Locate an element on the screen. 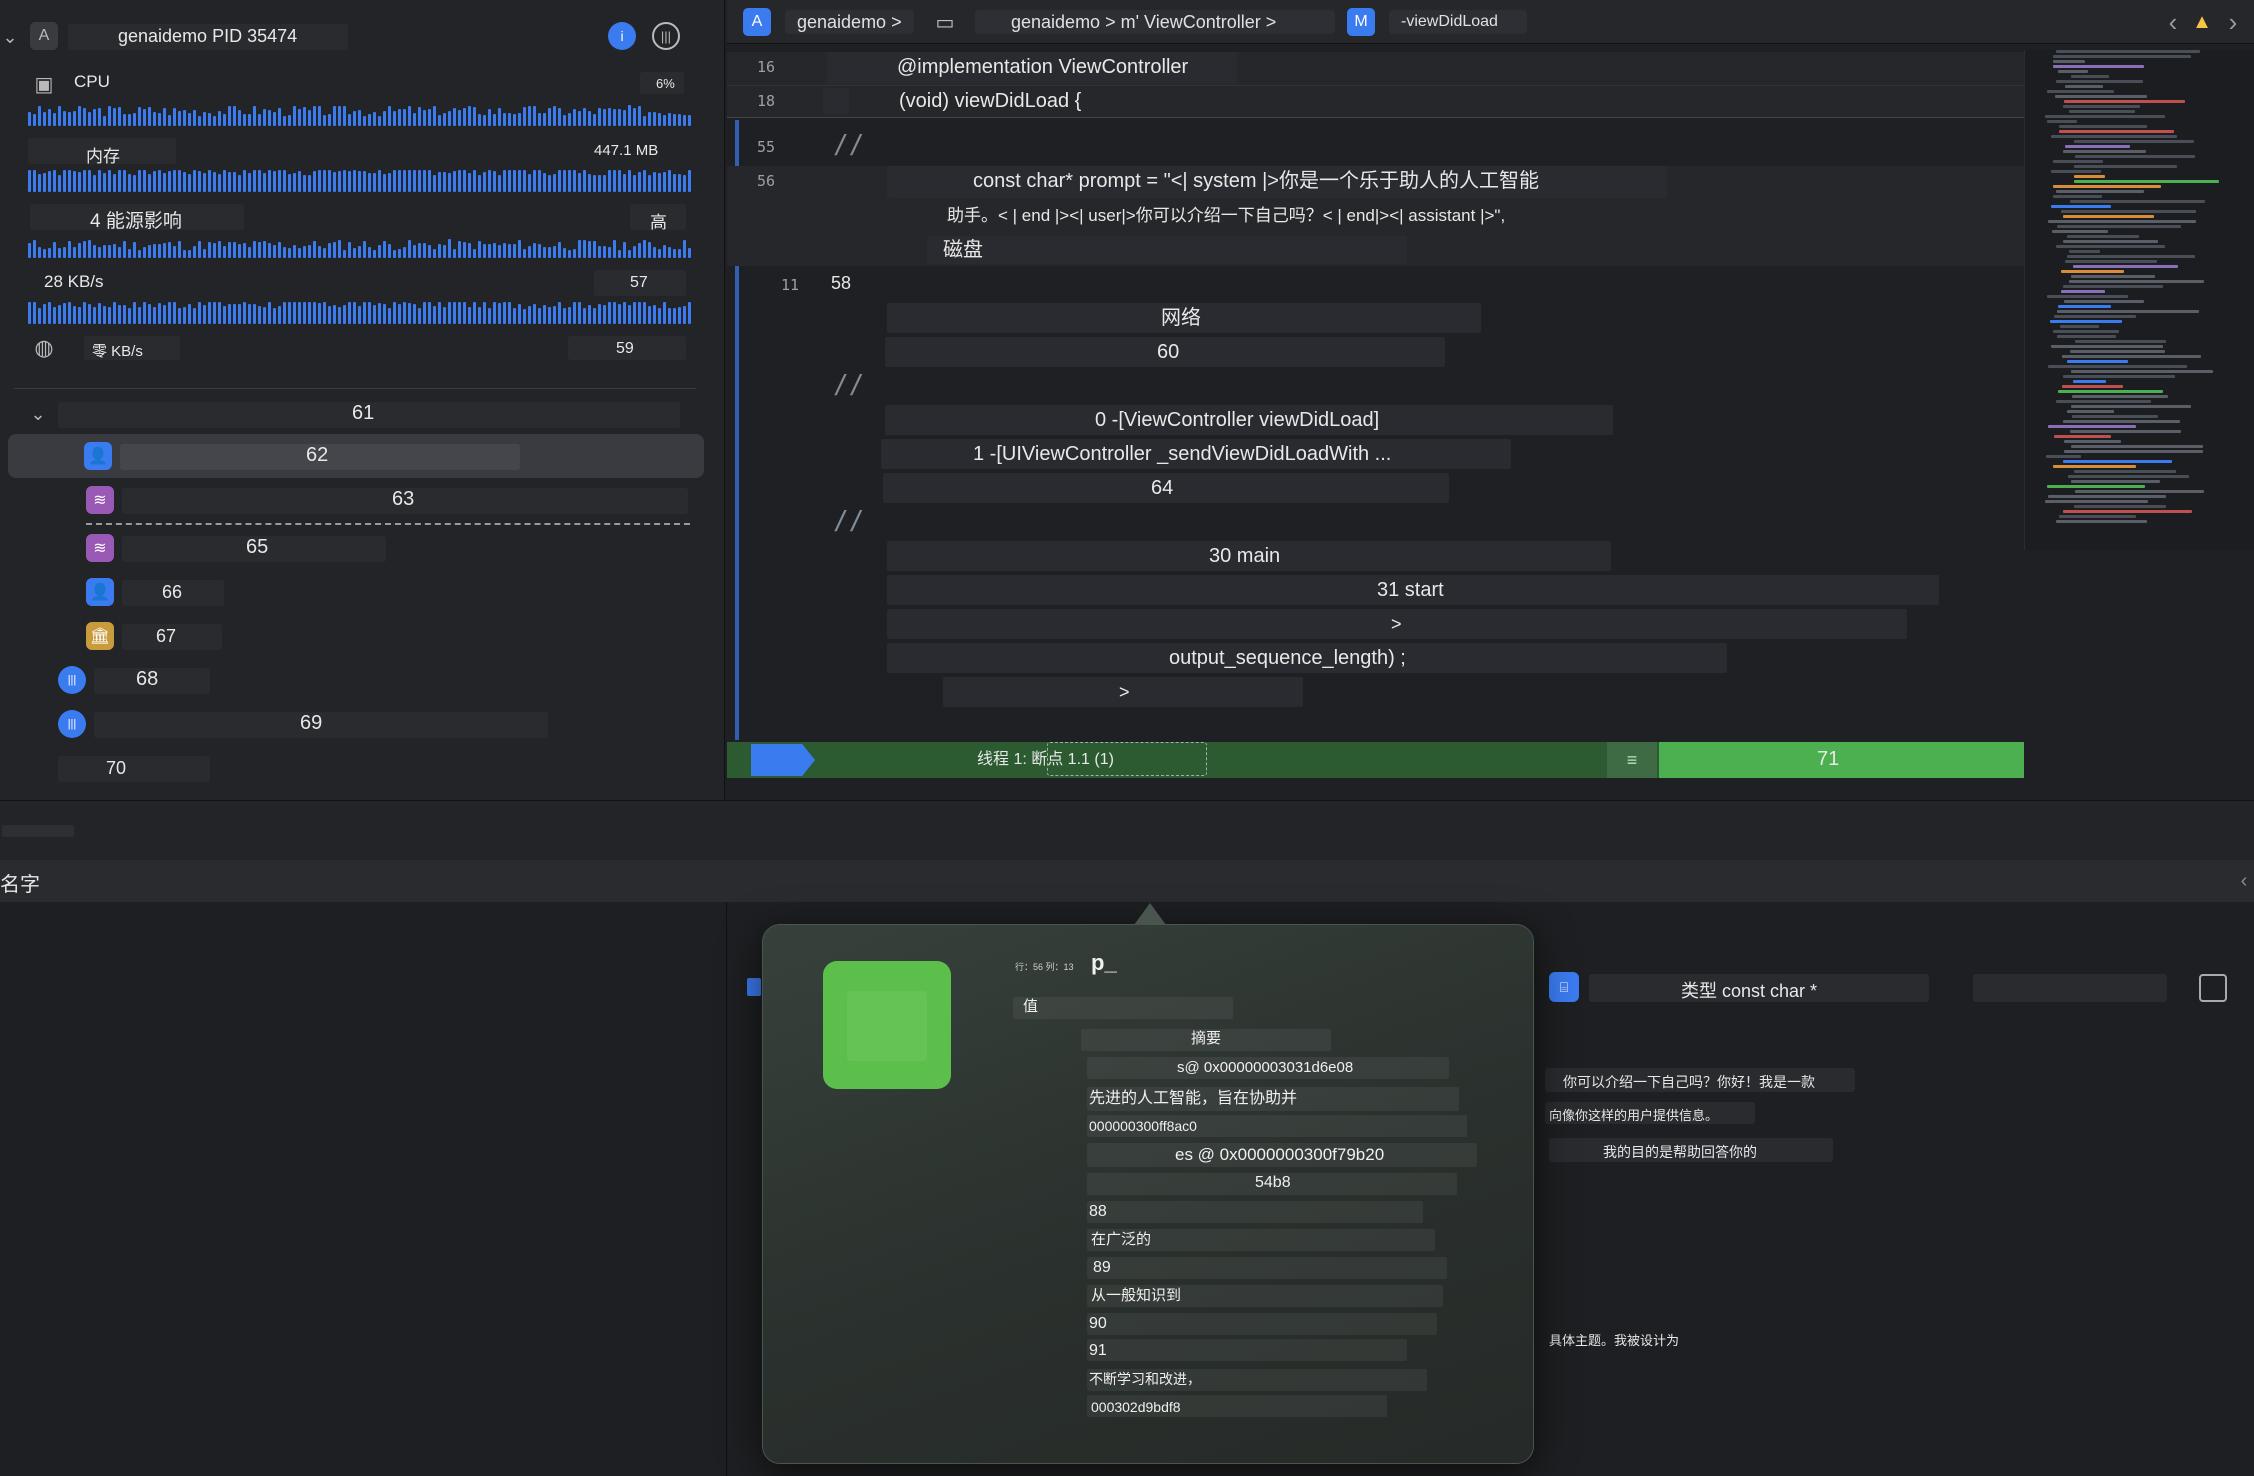 This screenshot has height=1476, width=2254. code-line: 31 start is located at coordinates (1410, 590).